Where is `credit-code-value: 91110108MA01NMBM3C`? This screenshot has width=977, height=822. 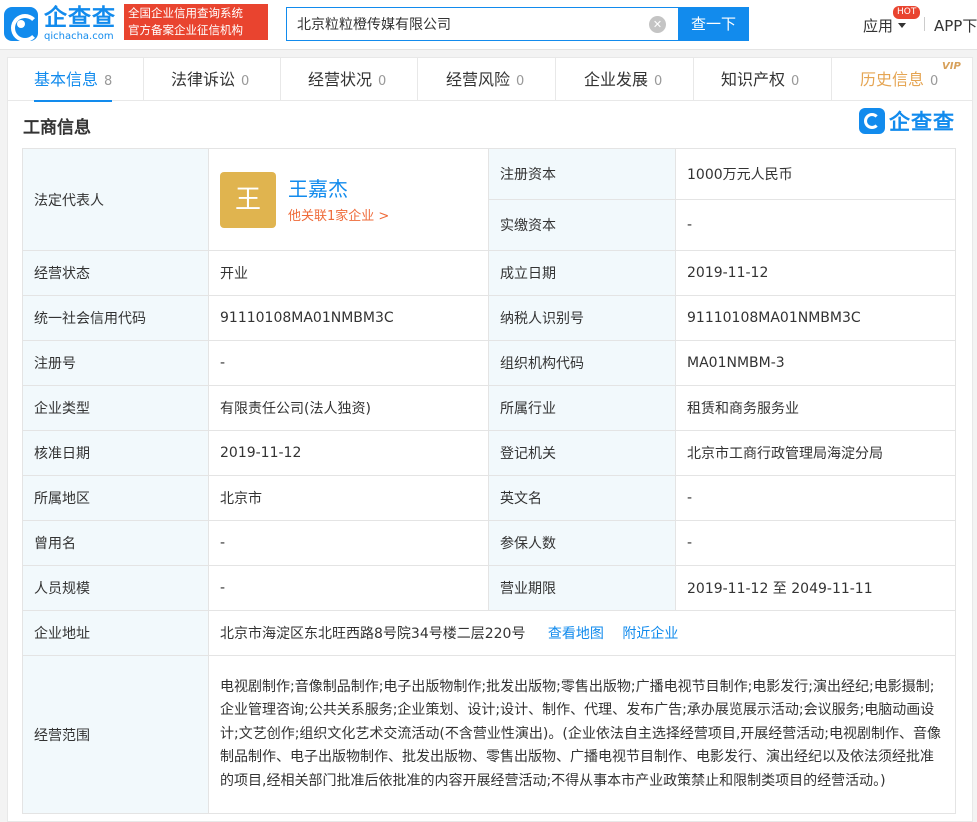
credit-code-value: 91110108MA01NMBM3C is located at coordinates (348, 318).